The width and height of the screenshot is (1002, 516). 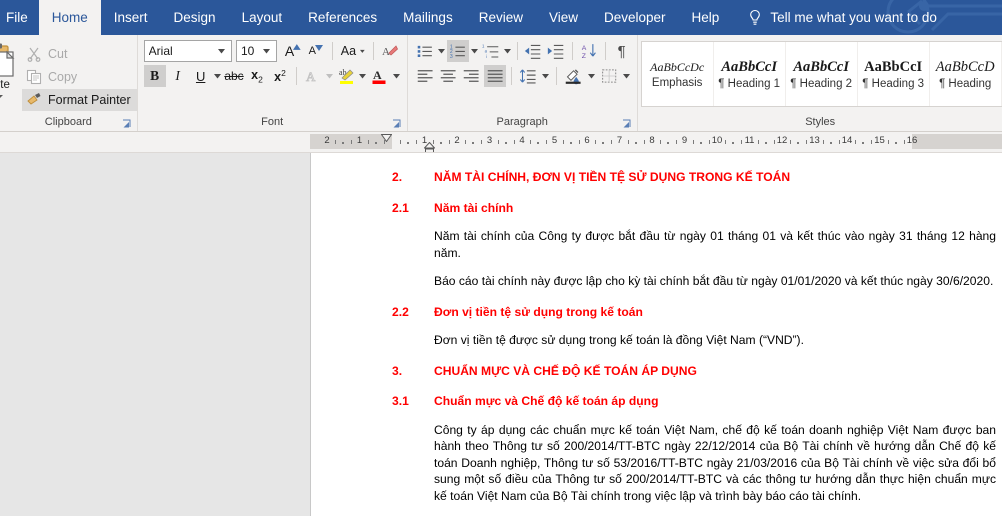 I want to click on align-right-button, so click(x=471, y=76).